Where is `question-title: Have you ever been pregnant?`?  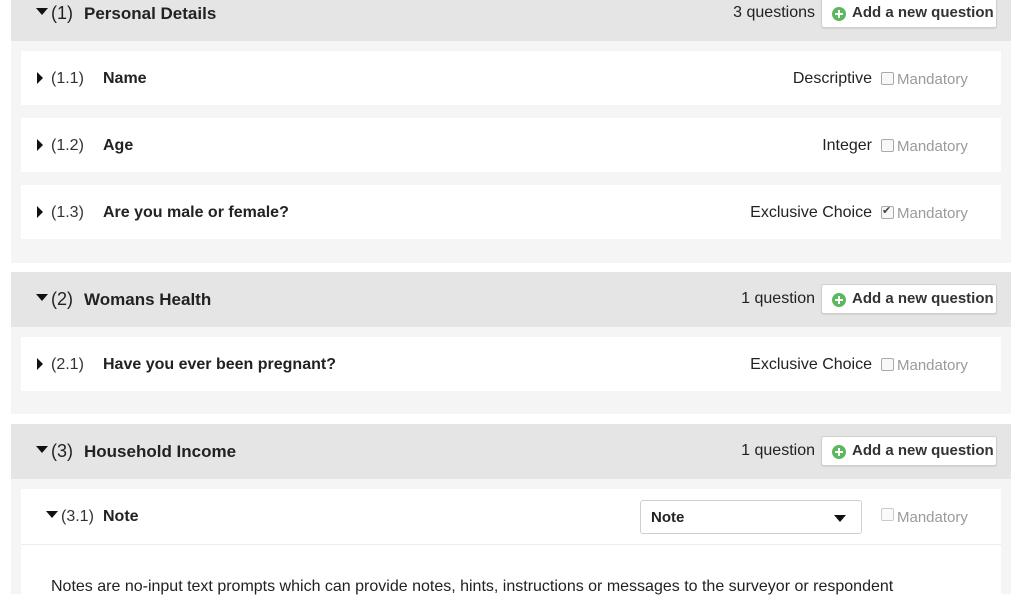 question-title: Have you ever been pregnant? is located at coordinates (219, 364).